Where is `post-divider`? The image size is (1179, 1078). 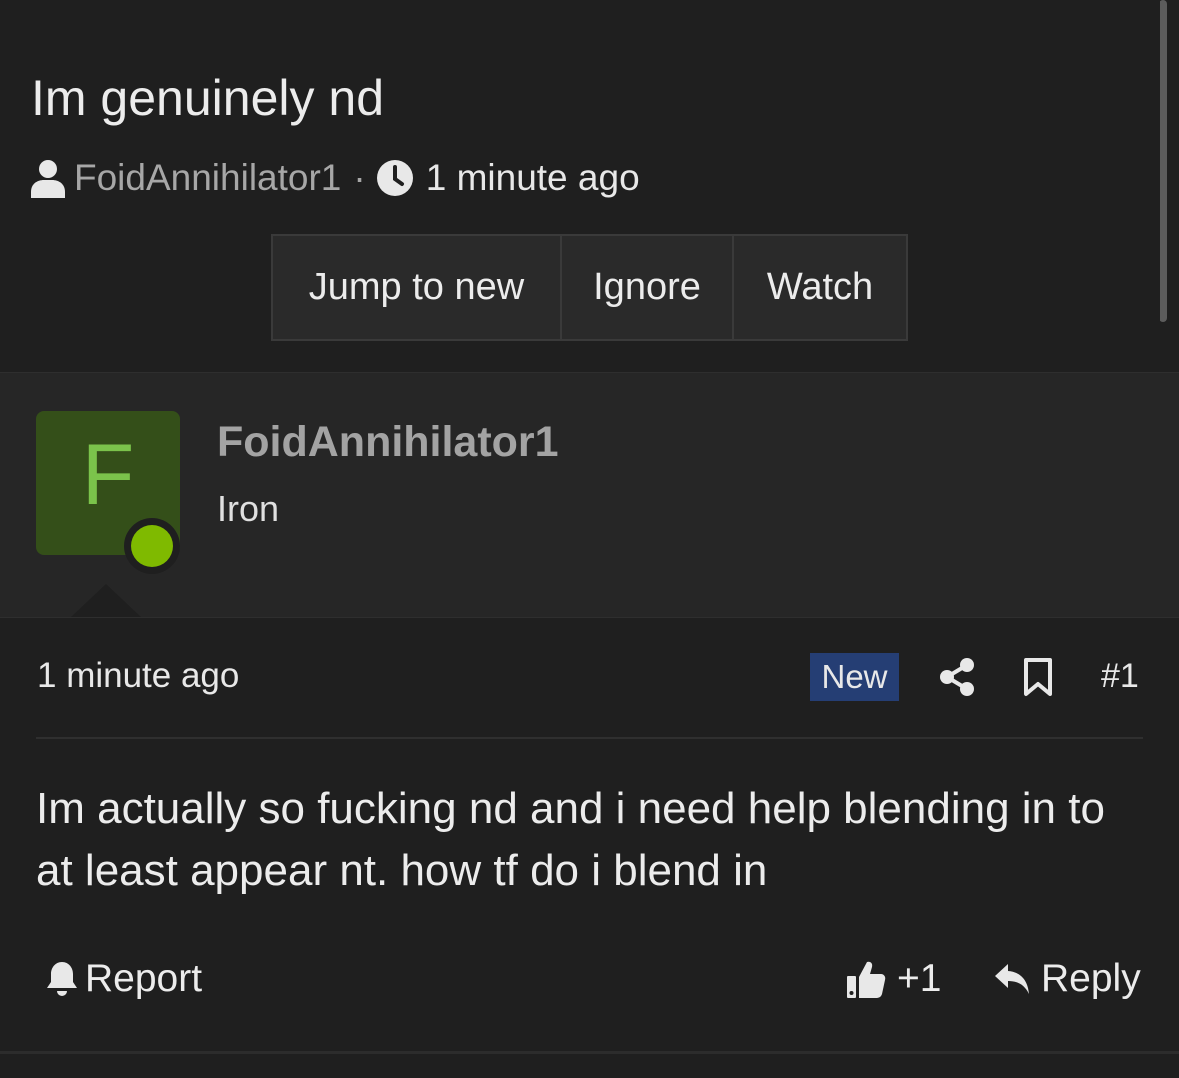 post-divider is located at coordinates (589, 738).